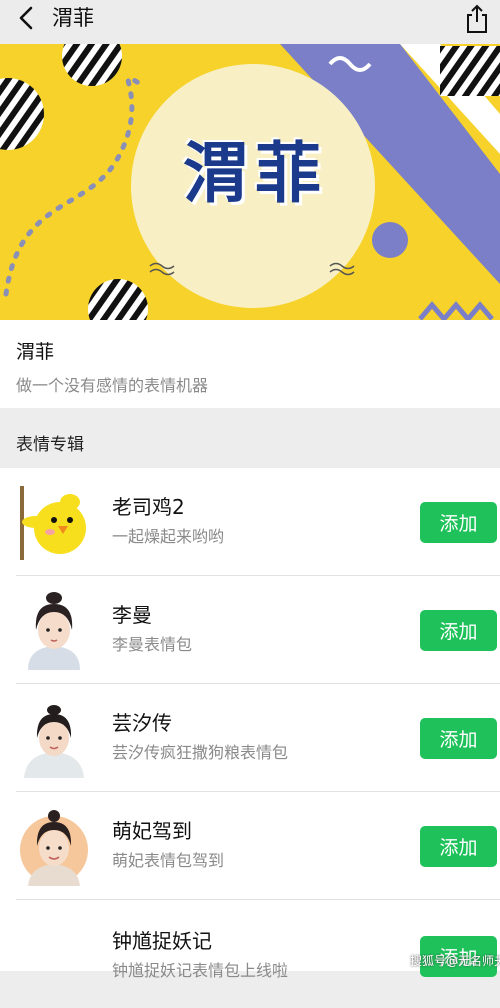  Describe the element at coordinates (53, 523) in the screenshot. I see `chick-sticker-thumbnail` at that location.